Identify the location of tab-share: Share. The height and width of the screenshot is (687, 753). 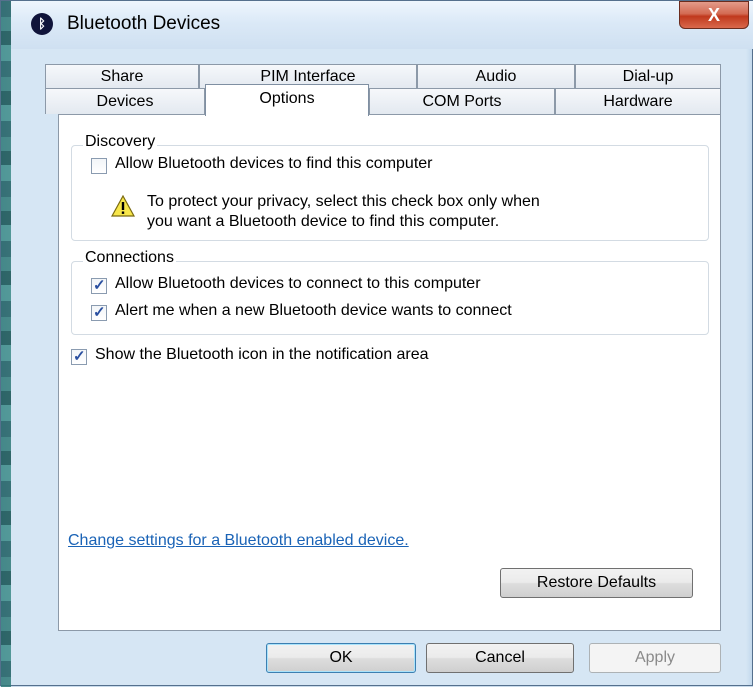
(122, 76).